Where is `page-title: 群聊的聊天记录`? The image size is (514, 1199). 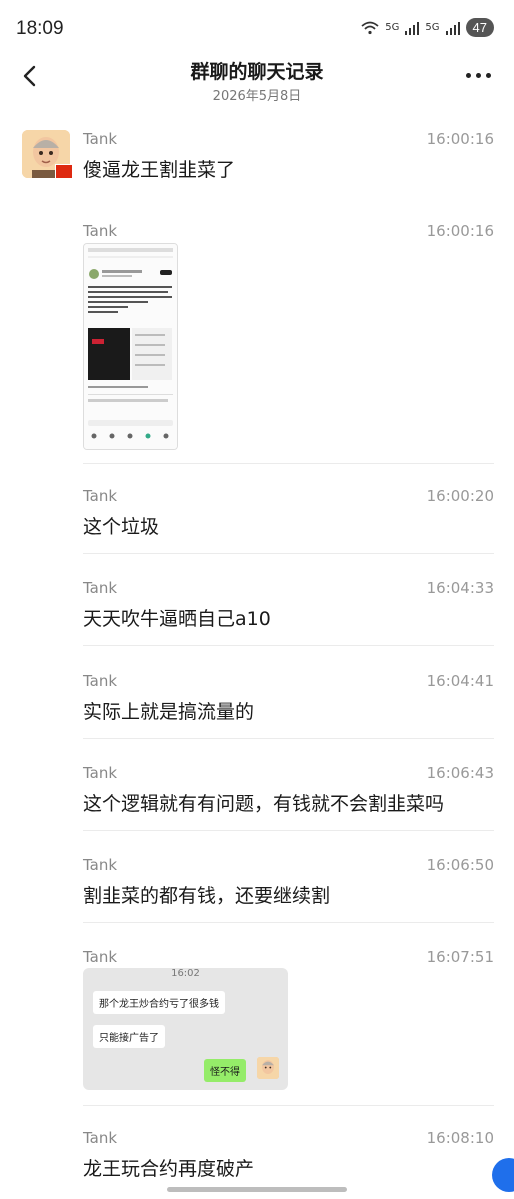
page-title: 群聊的聊天记录 is located at coordinates (257, 72).